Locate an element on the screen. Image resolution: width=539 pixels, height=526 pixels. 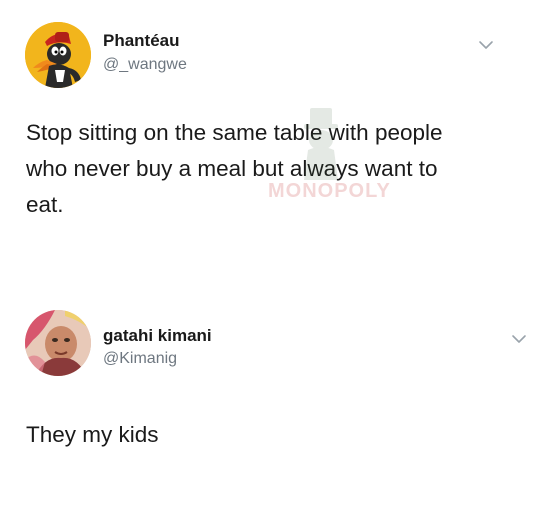
tweet-text: They my kids is located at coordinates (276, 435).